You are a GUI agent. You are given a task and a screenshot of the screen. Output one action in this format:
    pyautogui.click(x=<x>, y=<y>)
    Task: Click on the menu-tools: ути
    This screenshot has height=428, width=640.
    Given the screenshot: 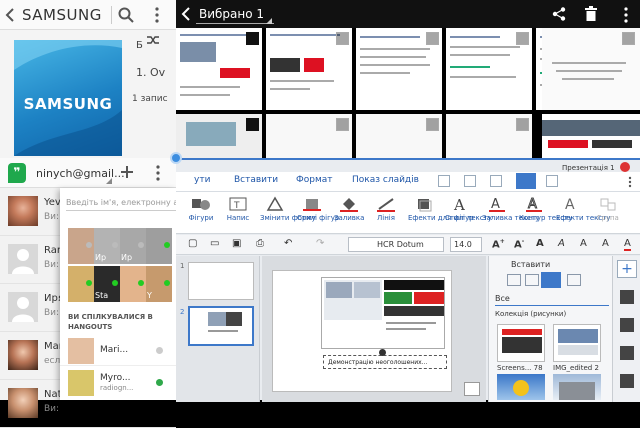 What is the action you would take?
    pyautogui.click(x=202, y=180)
    